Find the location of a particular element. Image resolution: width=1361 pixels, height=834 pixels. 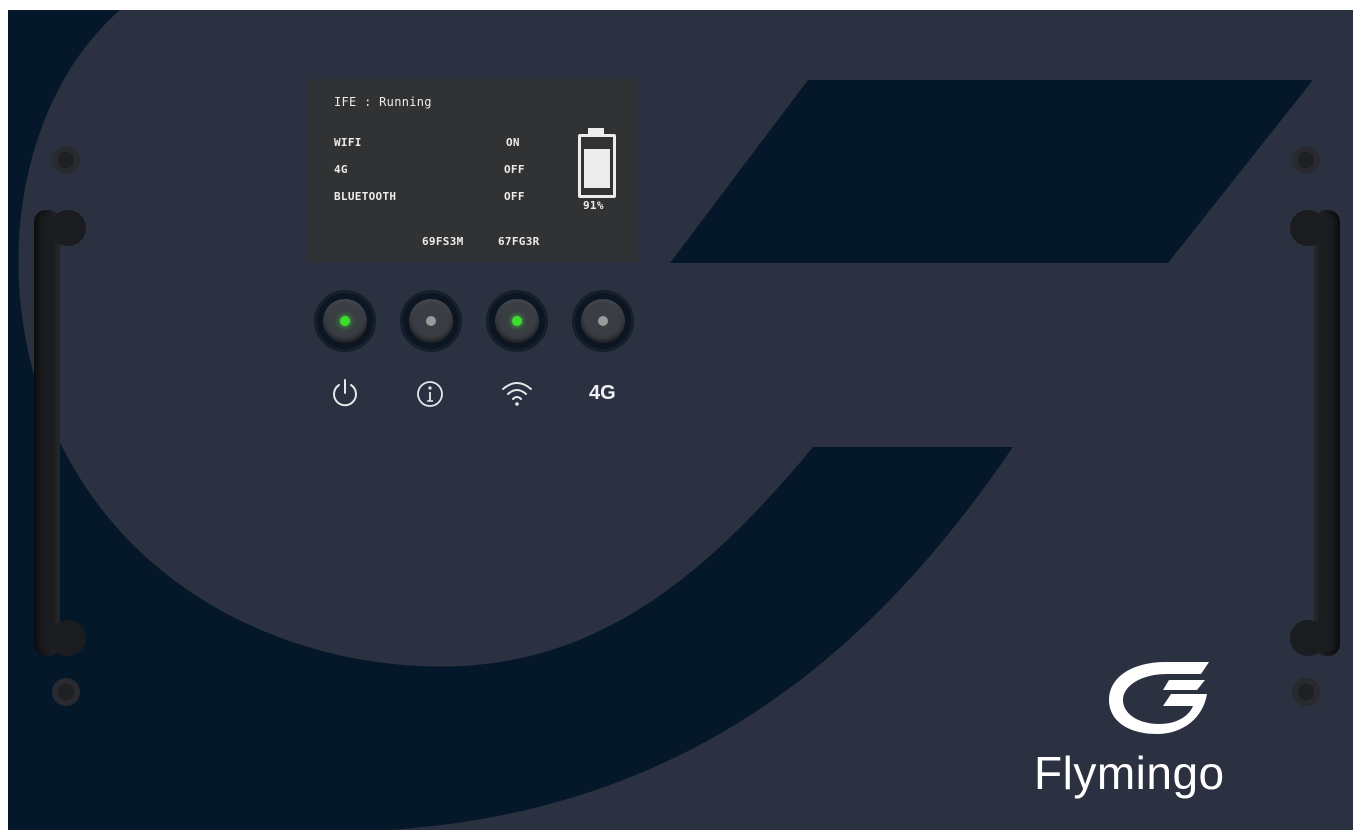

battery-icon is located at coordinates (598, 163).